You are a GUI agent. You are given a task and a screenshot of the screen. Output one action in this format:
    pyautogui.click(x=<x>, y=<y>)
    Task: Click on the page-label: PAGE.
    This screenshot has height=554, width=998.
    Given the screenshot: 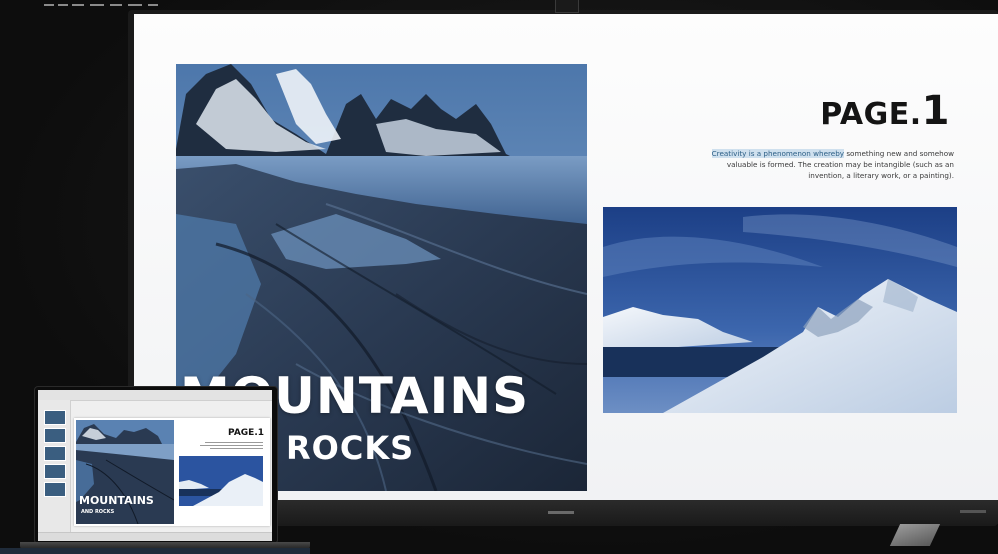 What is the action you would take?
    pyautogui.click(x=871, y=114)
    